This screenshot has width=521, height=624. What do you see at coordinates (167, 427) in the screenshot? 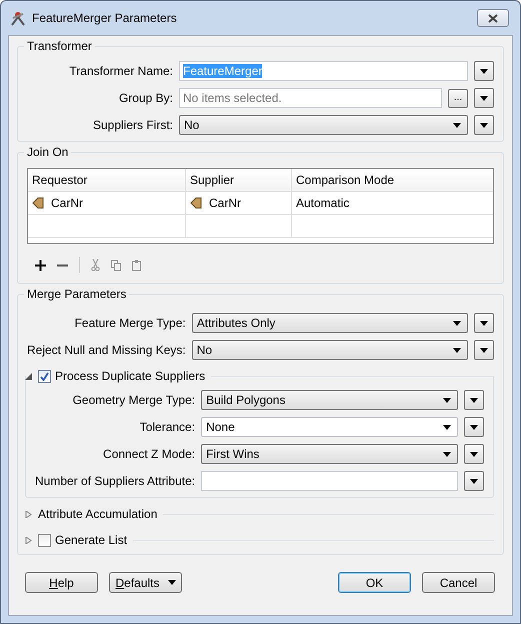
I see `field-label: Tolerance:` at bounding box center [167, 427].